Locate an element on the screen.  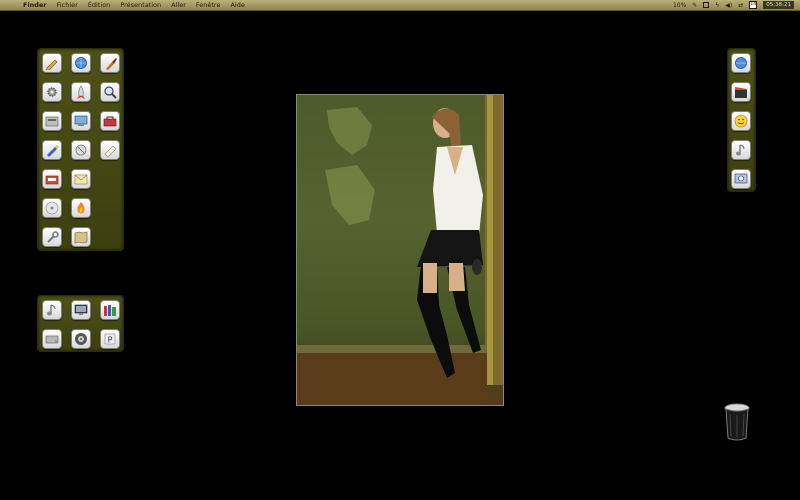
trash-icon is located at coordinates (737, 422).